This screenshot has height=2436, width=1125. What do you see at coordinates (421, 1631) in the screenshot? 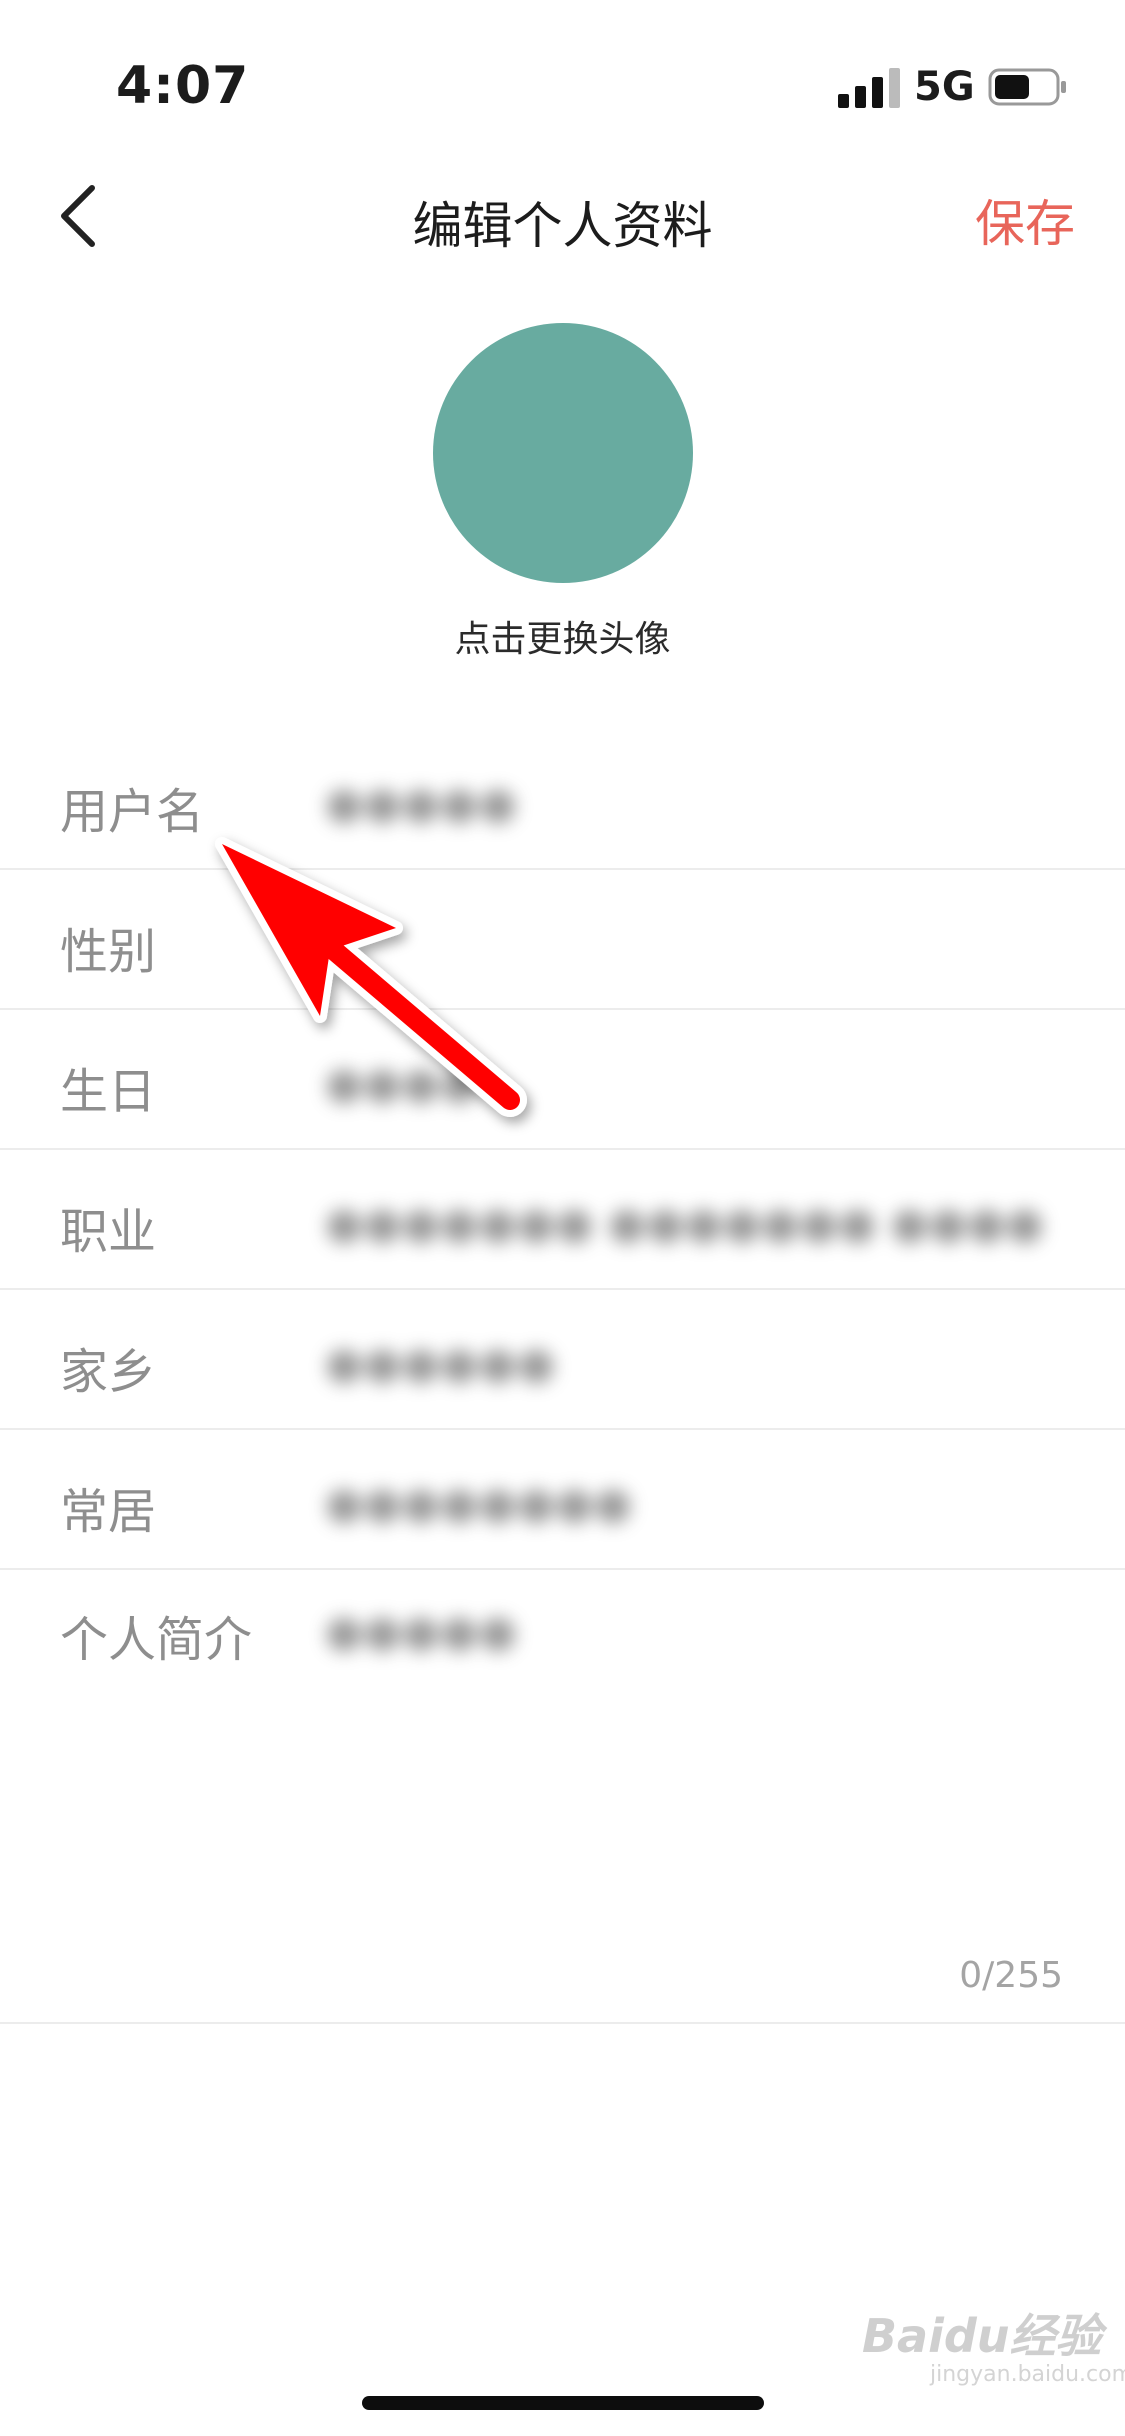
I see `bio-value: ●●●●●` at bounding box center [421, 1631].